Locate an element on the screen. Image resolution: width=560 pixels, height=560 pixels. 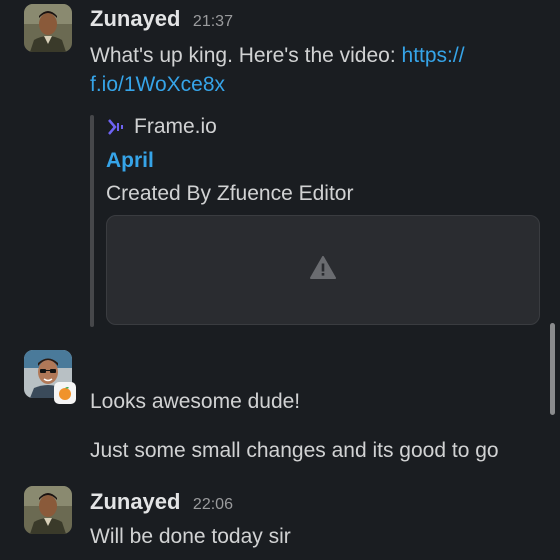
scrollbar is located at coordinates (552, 369).